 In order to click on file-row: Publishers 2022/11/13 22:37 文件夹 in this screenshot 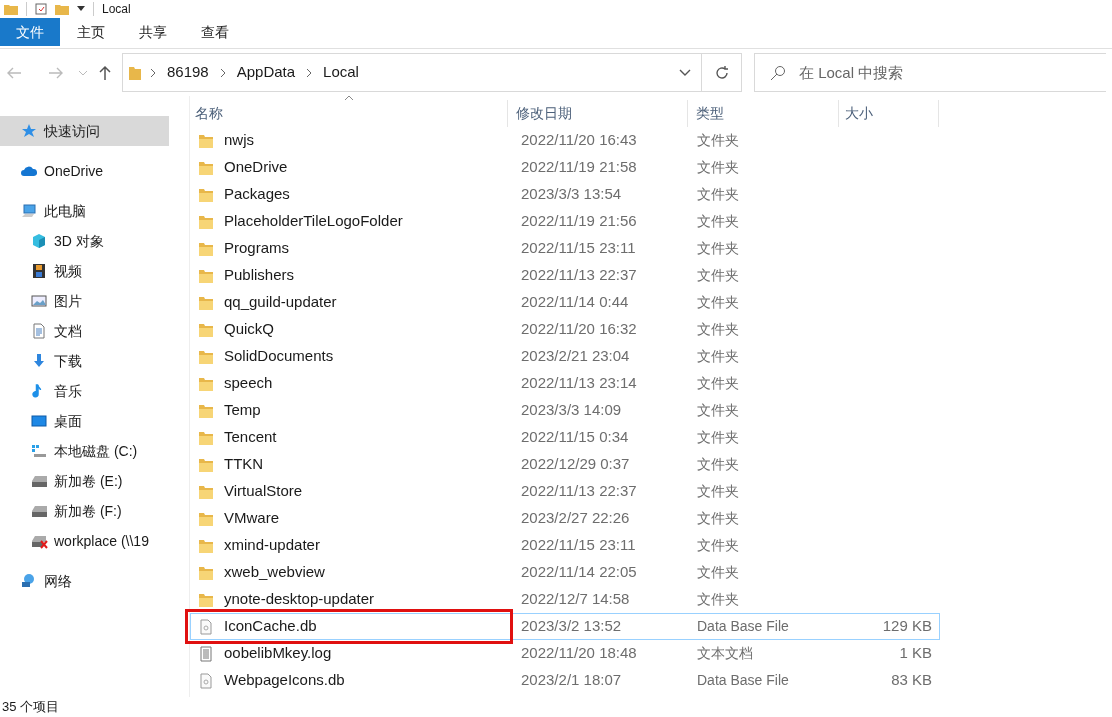, I will do `click(565, 275)`.